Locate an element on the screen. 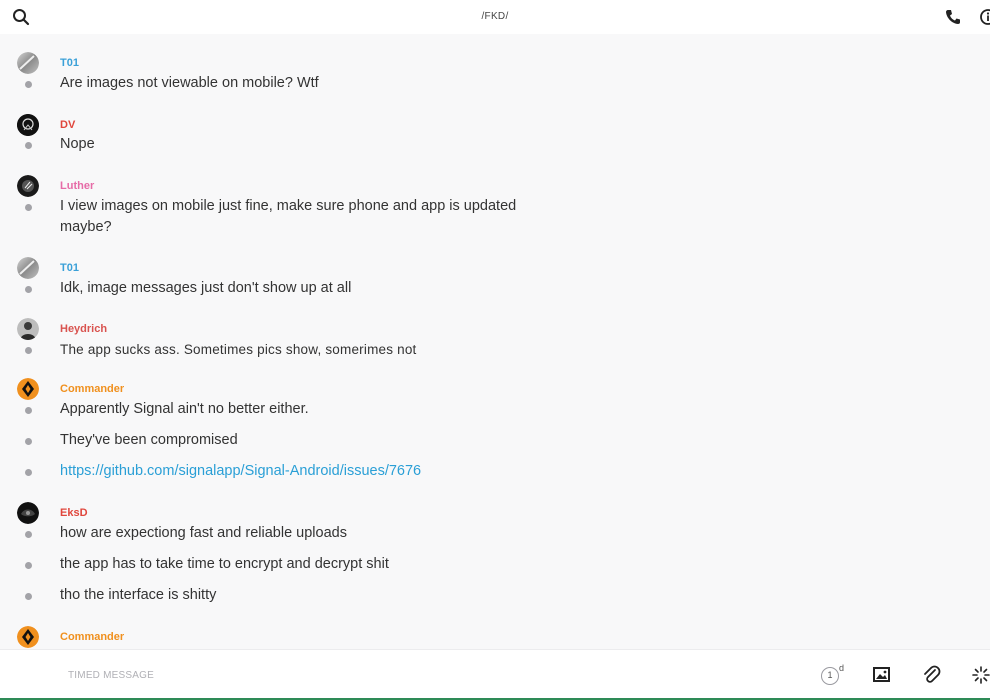 The width and height of the screenshot is (990, 700). message-text: Nope is located at coordinates (77, 144).